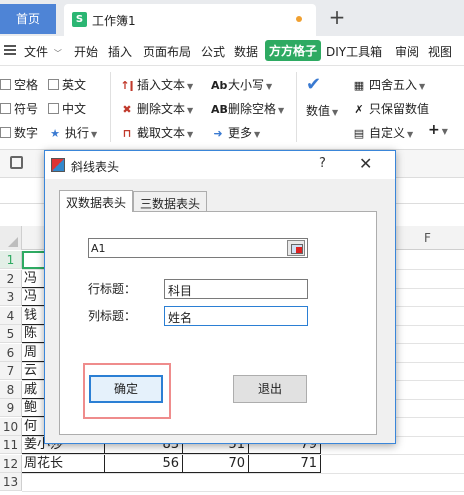 This screenshot has width=464, height=495. I want to click on window-tab-bar: 首页 S 工作簿1 +, so click(232, 18).